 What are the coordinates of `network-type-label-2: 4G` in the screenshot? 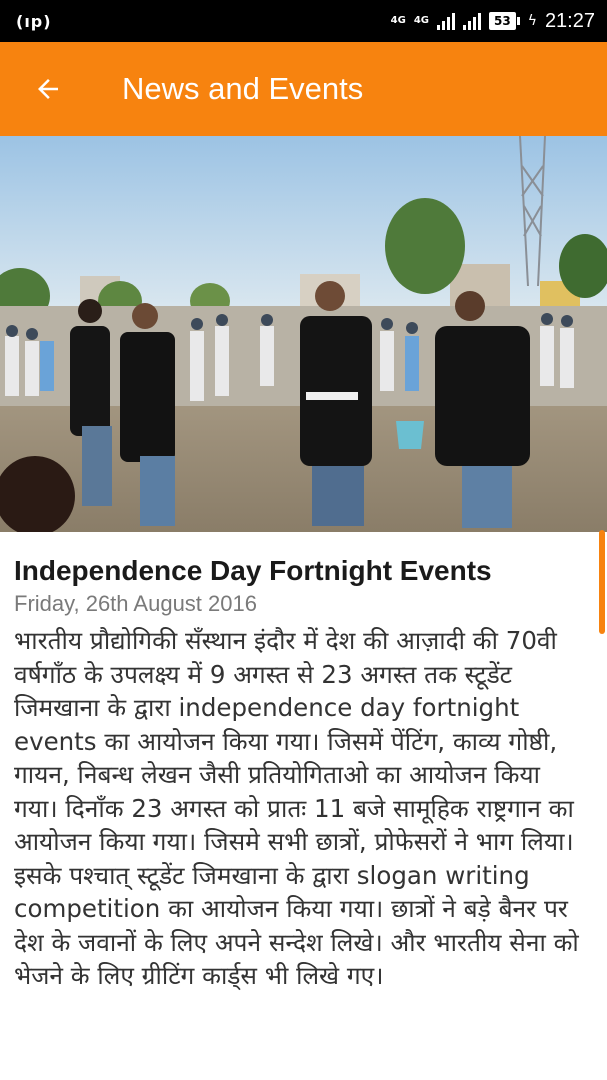 It's located at (421, 20).